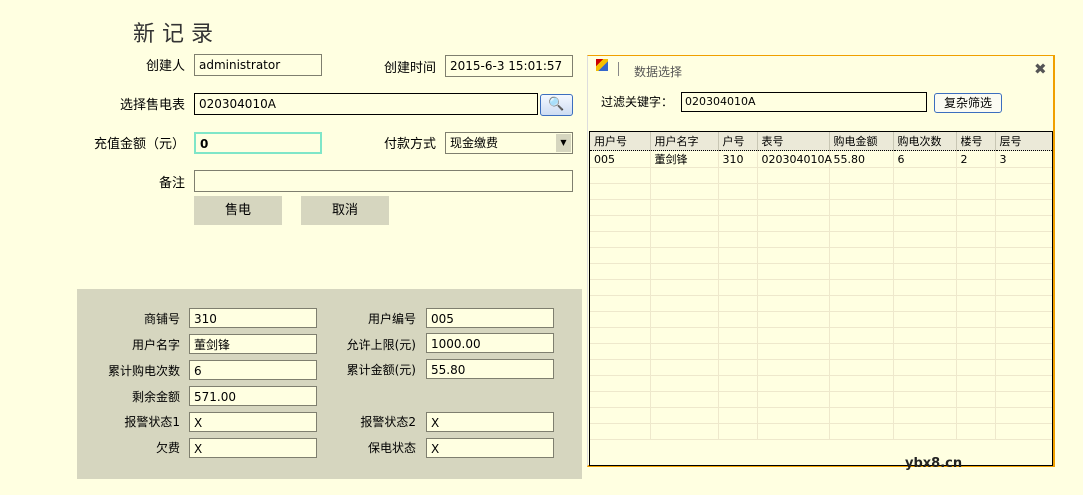 This screenshot has width=1083, height=495. What do you see at coordinates (556, 105) in the screenshot?
I see `meter-search-button: 🔍` at bounding box center [556, 105].